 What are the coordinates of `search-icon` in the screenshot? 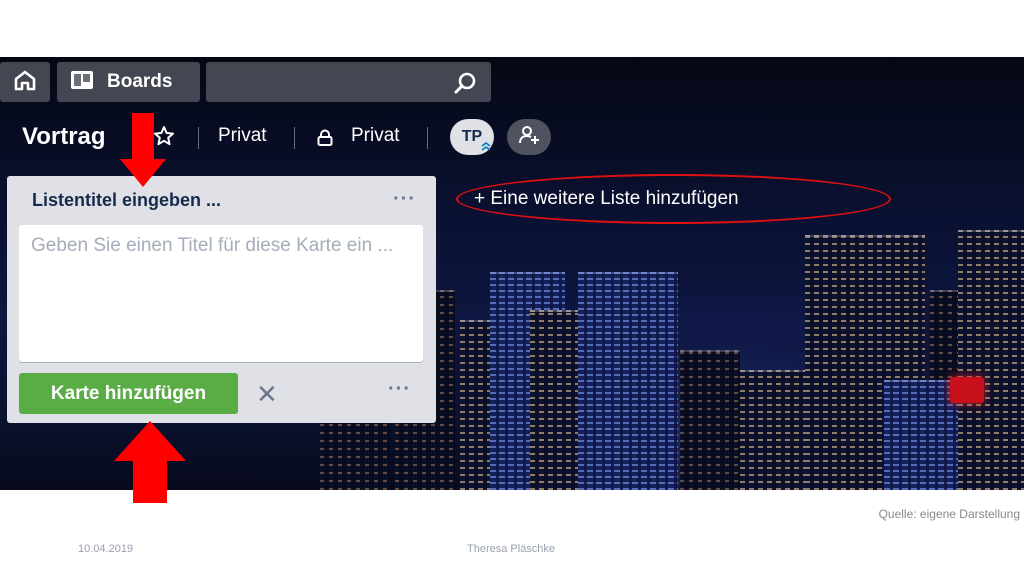 It's located at (466, 85).